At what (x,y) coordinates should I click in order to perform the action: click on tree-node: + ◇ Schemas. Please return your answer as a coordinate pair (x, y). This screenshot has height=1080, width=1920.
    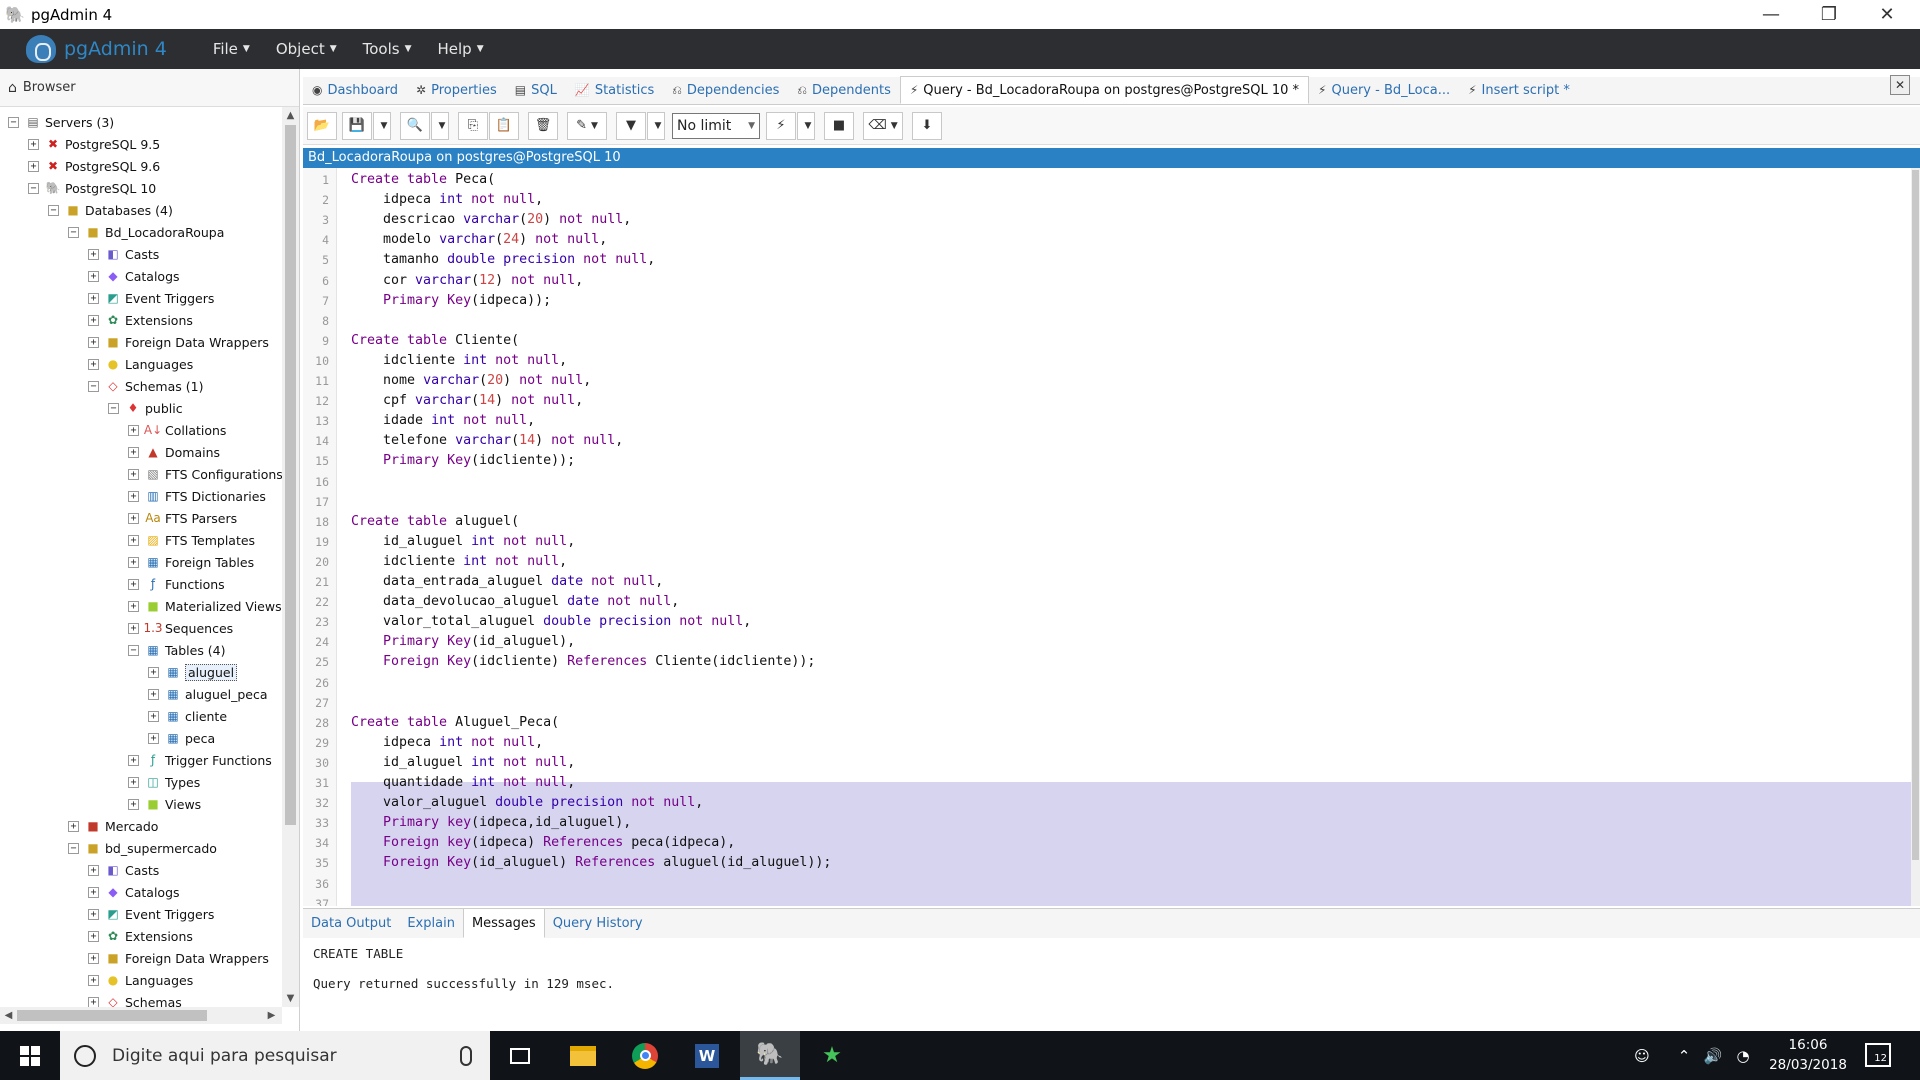
    Looking at the image, I should click on (135, 999).